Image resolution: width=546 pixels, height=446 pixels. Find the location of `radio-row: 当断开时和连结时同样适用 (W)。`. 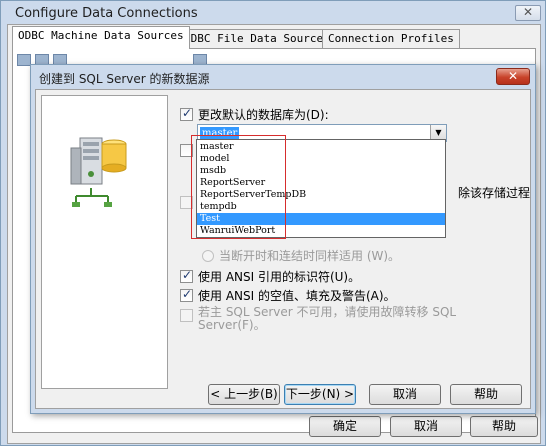

radio-row: 当断开时和连结时同样适用 (W)。 is located at coordinates (301, 255).